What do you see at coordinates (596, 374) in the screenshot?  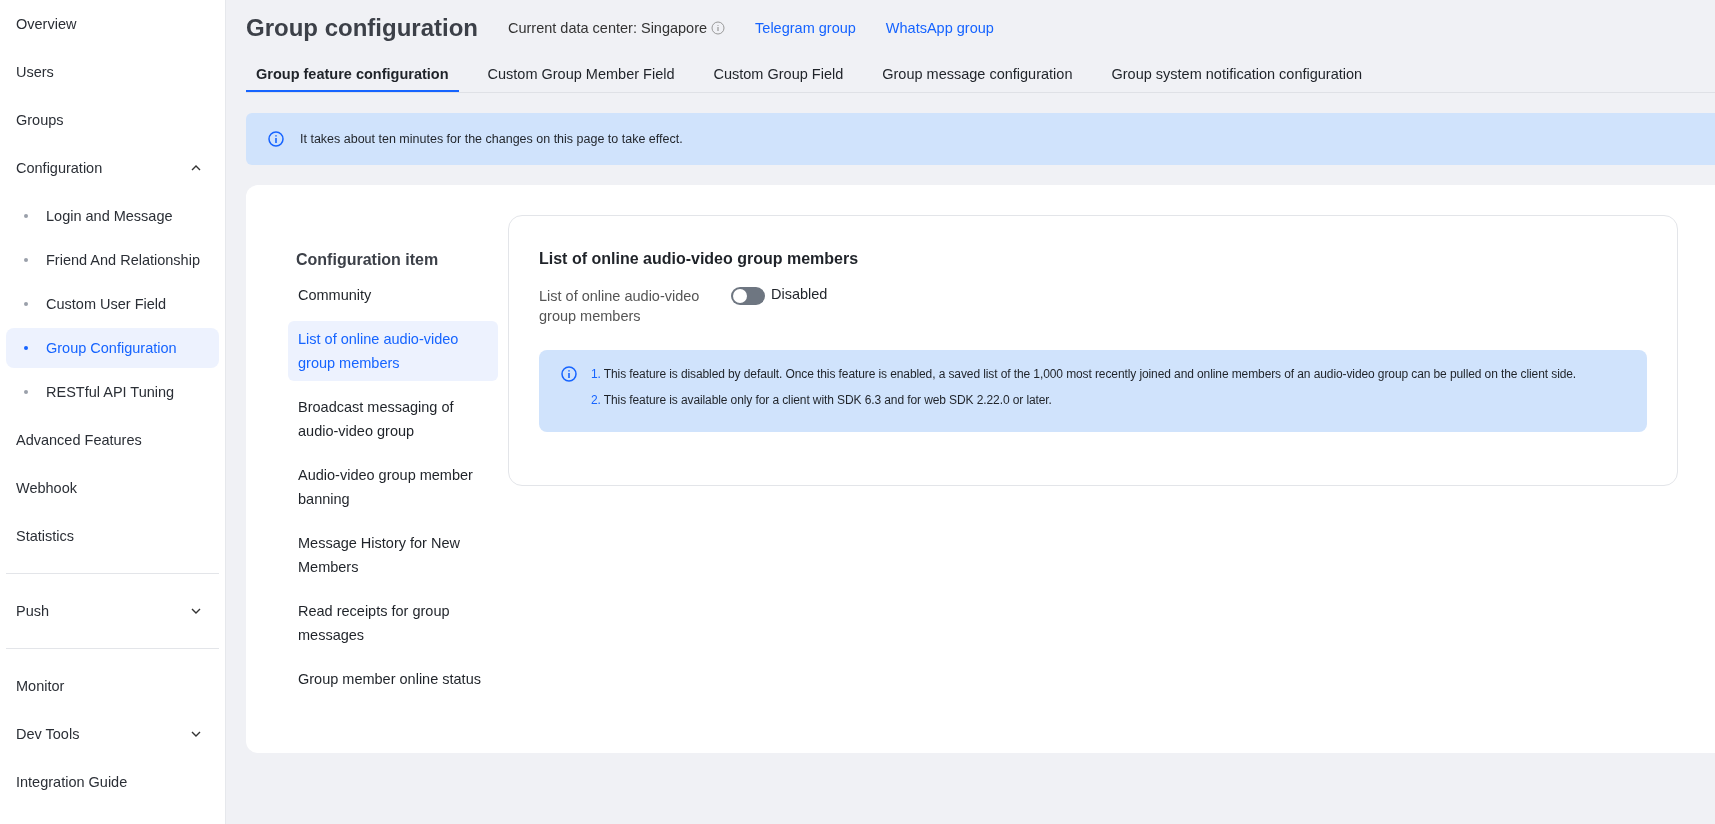 I see `note-number: 1.` at bounding box center [596, 374].